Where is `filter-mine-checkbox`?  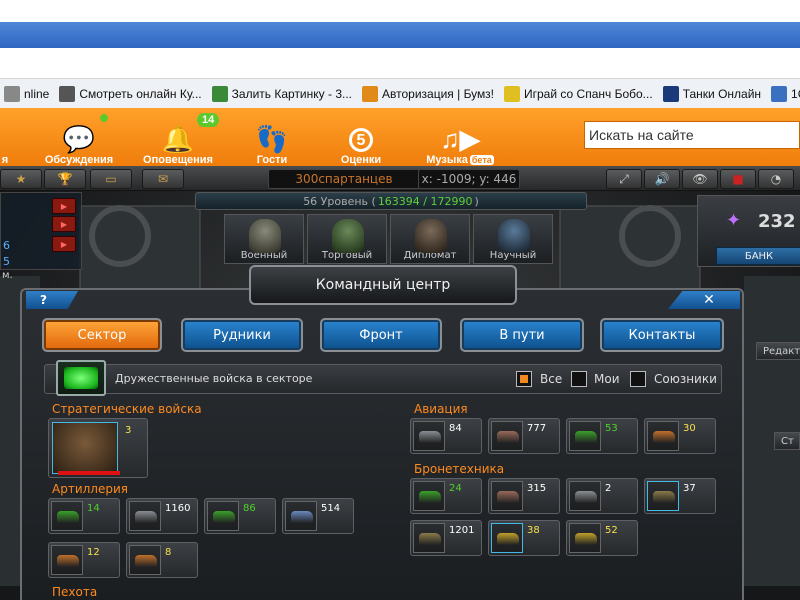 filter-mine-checkbox is located at coordinates (579, 379).